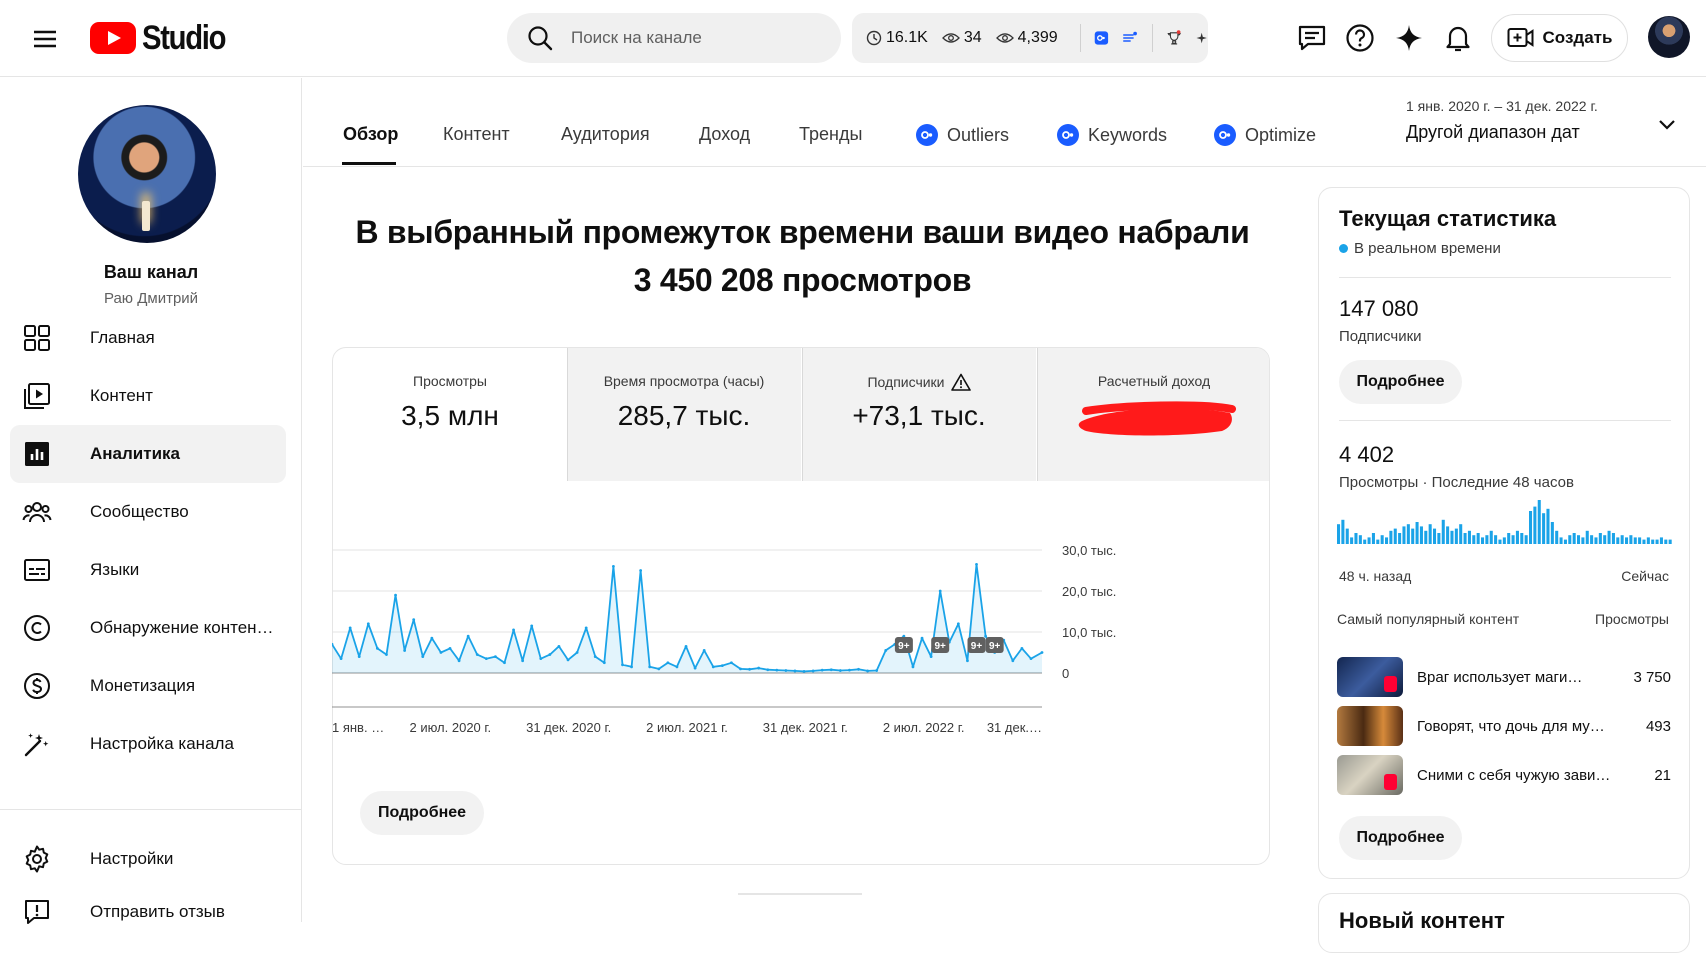  Describe the element at coordinates (45, 39) in the screenshot. I see `menu-icon` at that location.